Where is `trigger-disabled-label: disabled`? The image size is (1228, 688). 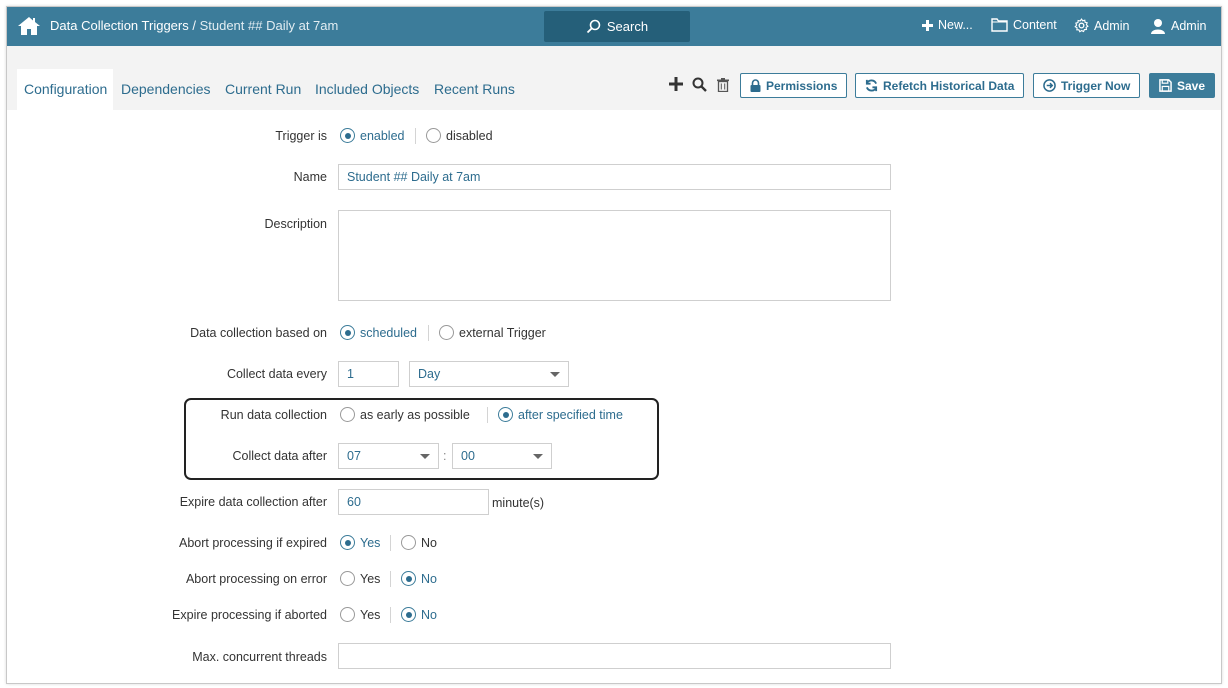 trigger-disabled-label: disabled is located at coordinates (469, 135).